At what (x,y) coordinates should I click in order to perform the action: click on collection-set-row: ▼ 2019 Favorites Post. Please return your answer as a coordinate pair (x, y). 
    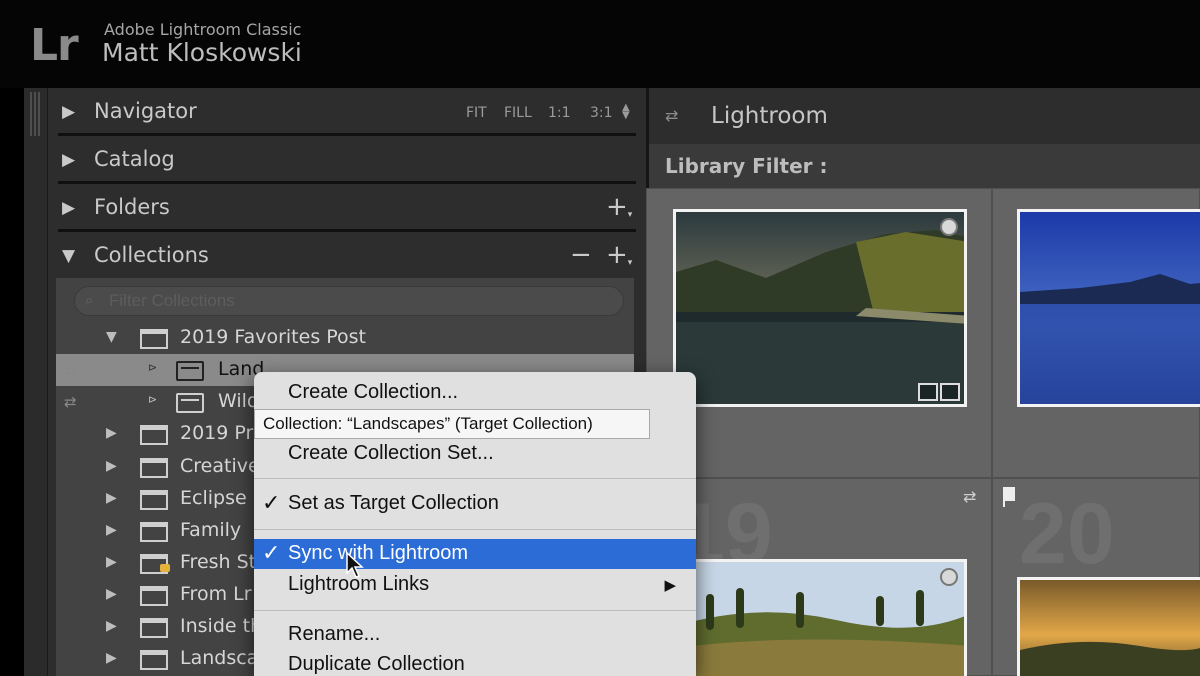
    Looking at the image, I should click on (345, 338).